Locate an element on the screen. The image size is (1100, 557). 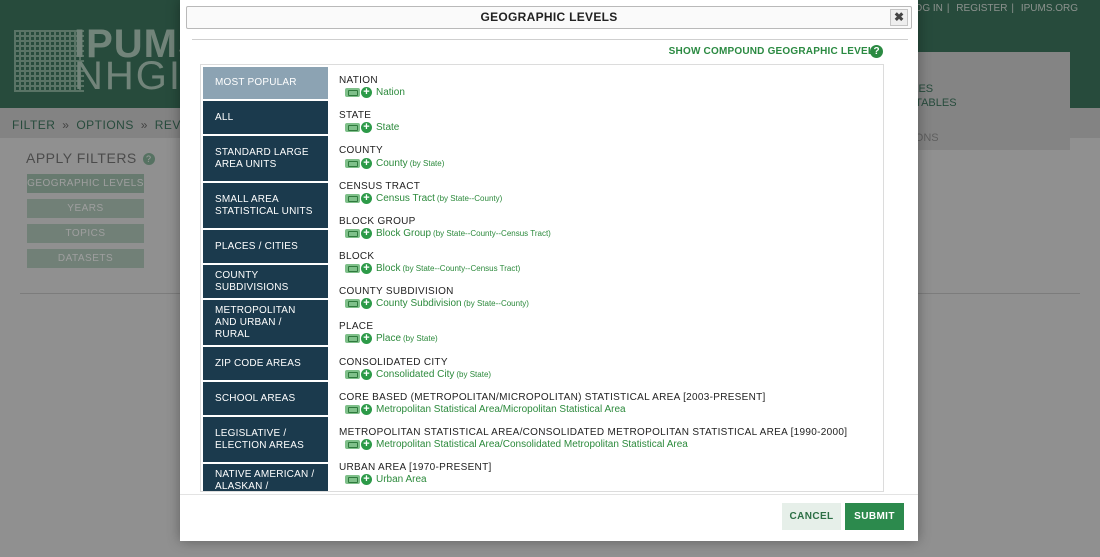
sidebar-category-label: LEGISLATIVE / ELECTION AREAS is located at coordinates (259, 439).